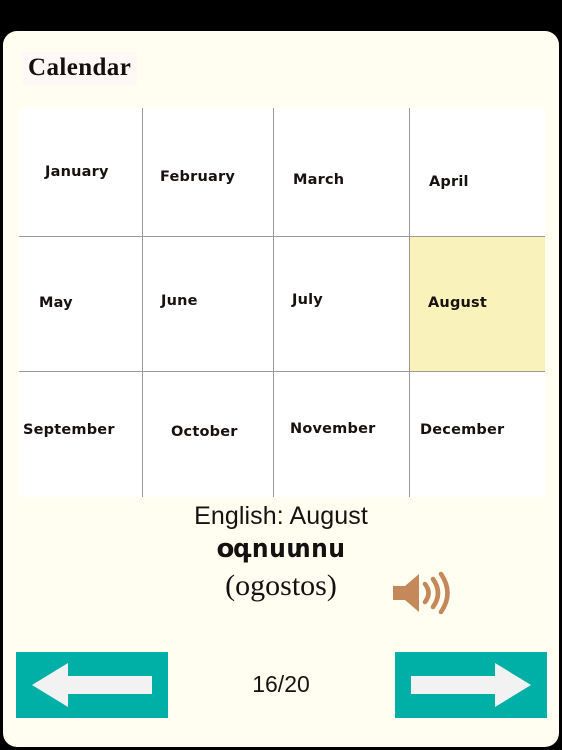 The height and width of the screenshot is (750, 562). I want to click on romanization-line: (ogostos), so click(281, 585).